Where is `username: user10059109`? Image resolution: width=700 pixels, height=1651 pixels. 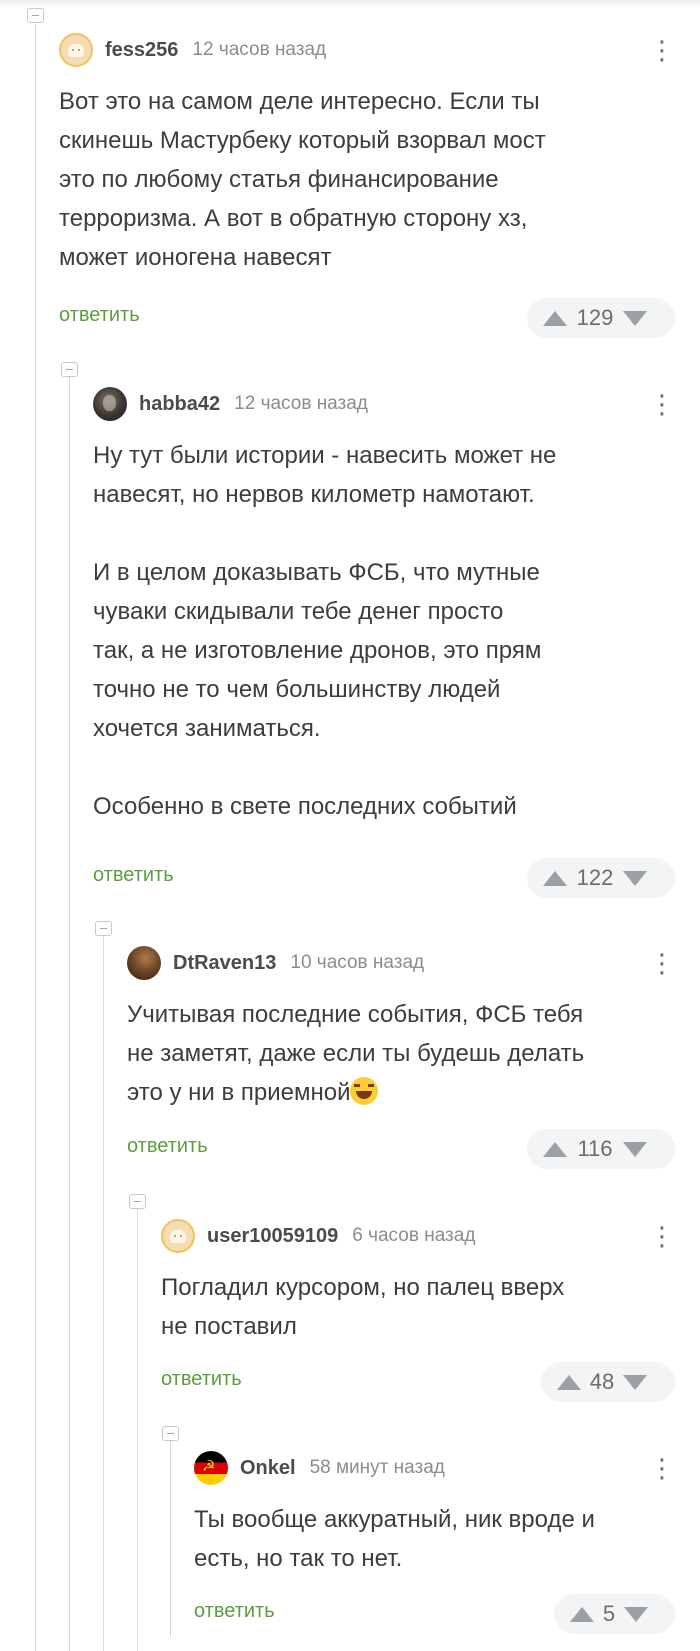
username: user10059109 is located at coordinates (272, 1236).